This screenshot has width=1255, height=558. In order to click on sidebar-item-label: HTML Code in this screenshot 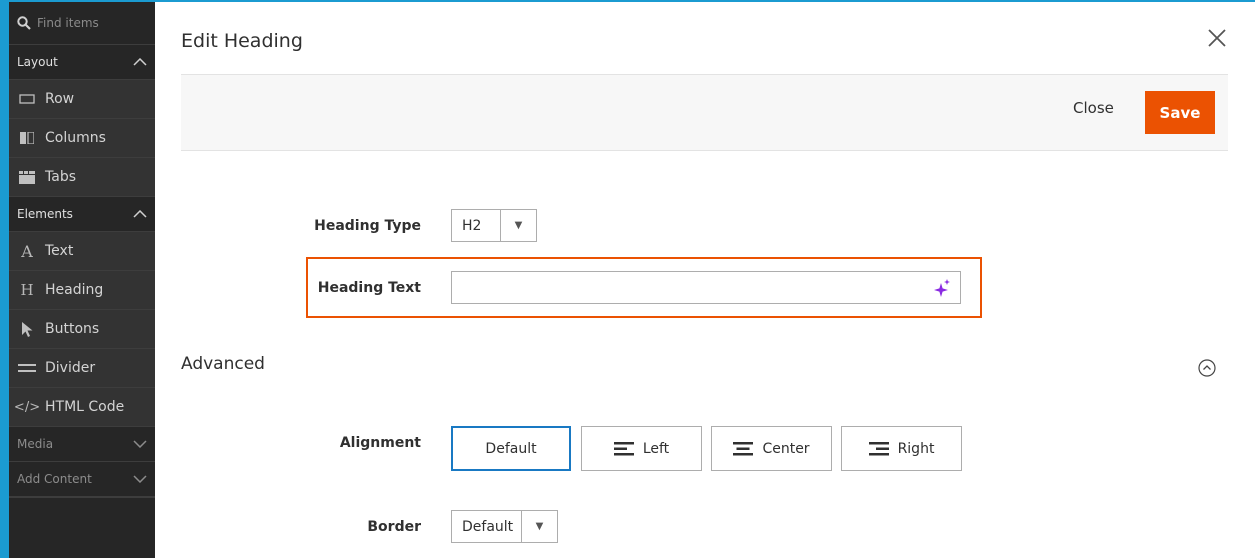, I will do `click(85, 407)`.